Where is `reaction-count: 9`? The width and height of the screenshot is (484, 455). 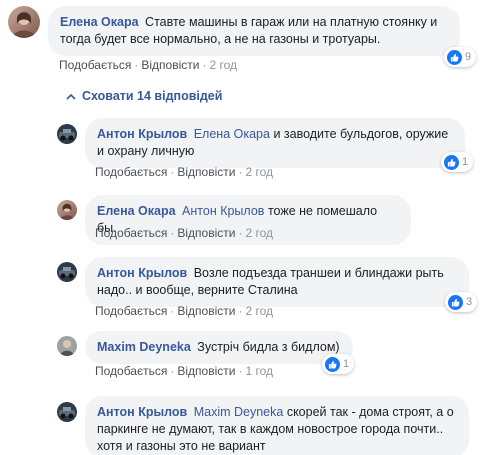 reaction-count: 9 is located at coordinates (460, 57).